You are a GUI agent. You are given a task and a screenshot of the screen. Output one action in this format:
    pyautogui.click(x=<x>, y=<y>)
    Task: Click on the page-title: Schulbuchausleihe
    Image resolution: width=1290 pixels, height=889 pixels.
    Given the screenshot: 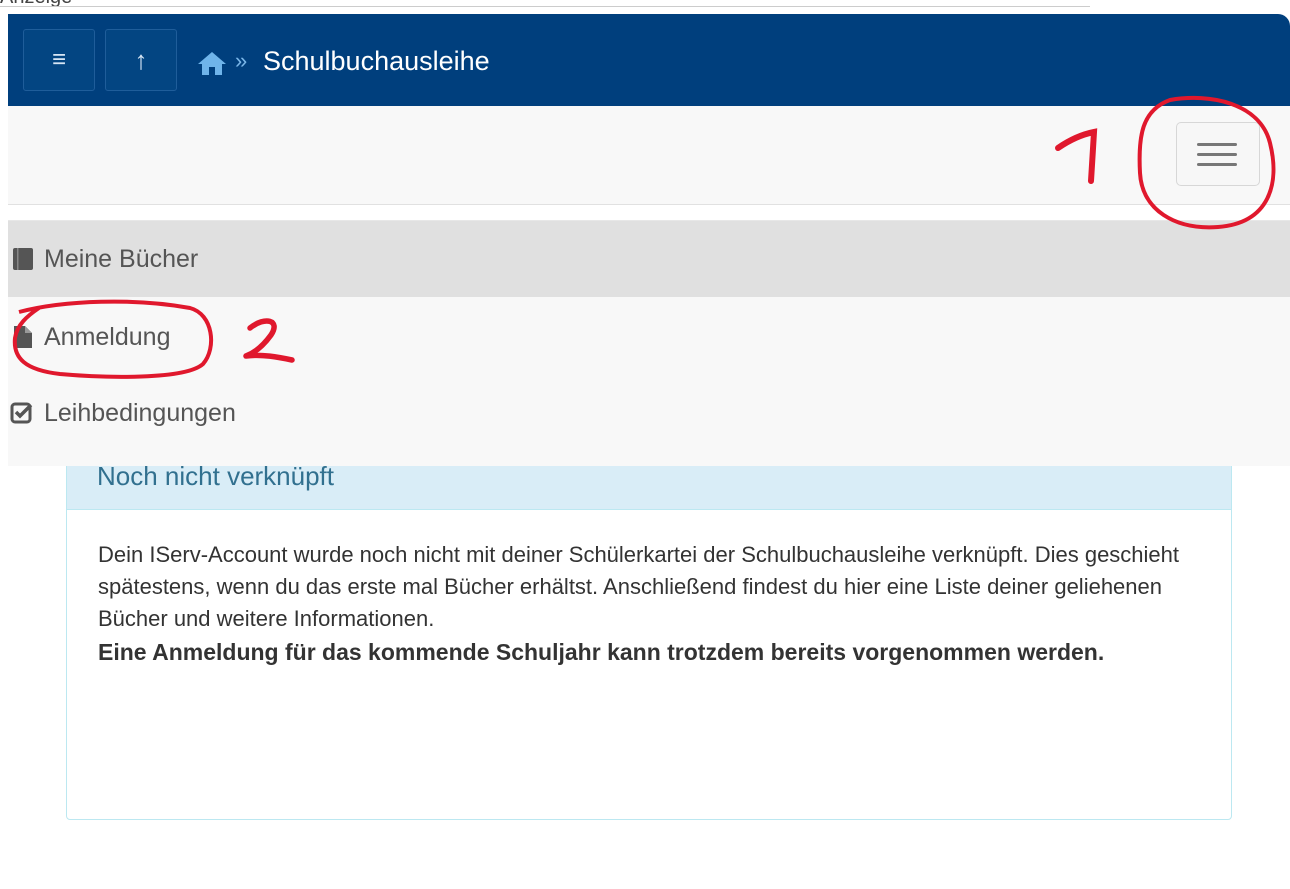 What is the action you would take?
    pyautogui.click(x=376, y=61)
    